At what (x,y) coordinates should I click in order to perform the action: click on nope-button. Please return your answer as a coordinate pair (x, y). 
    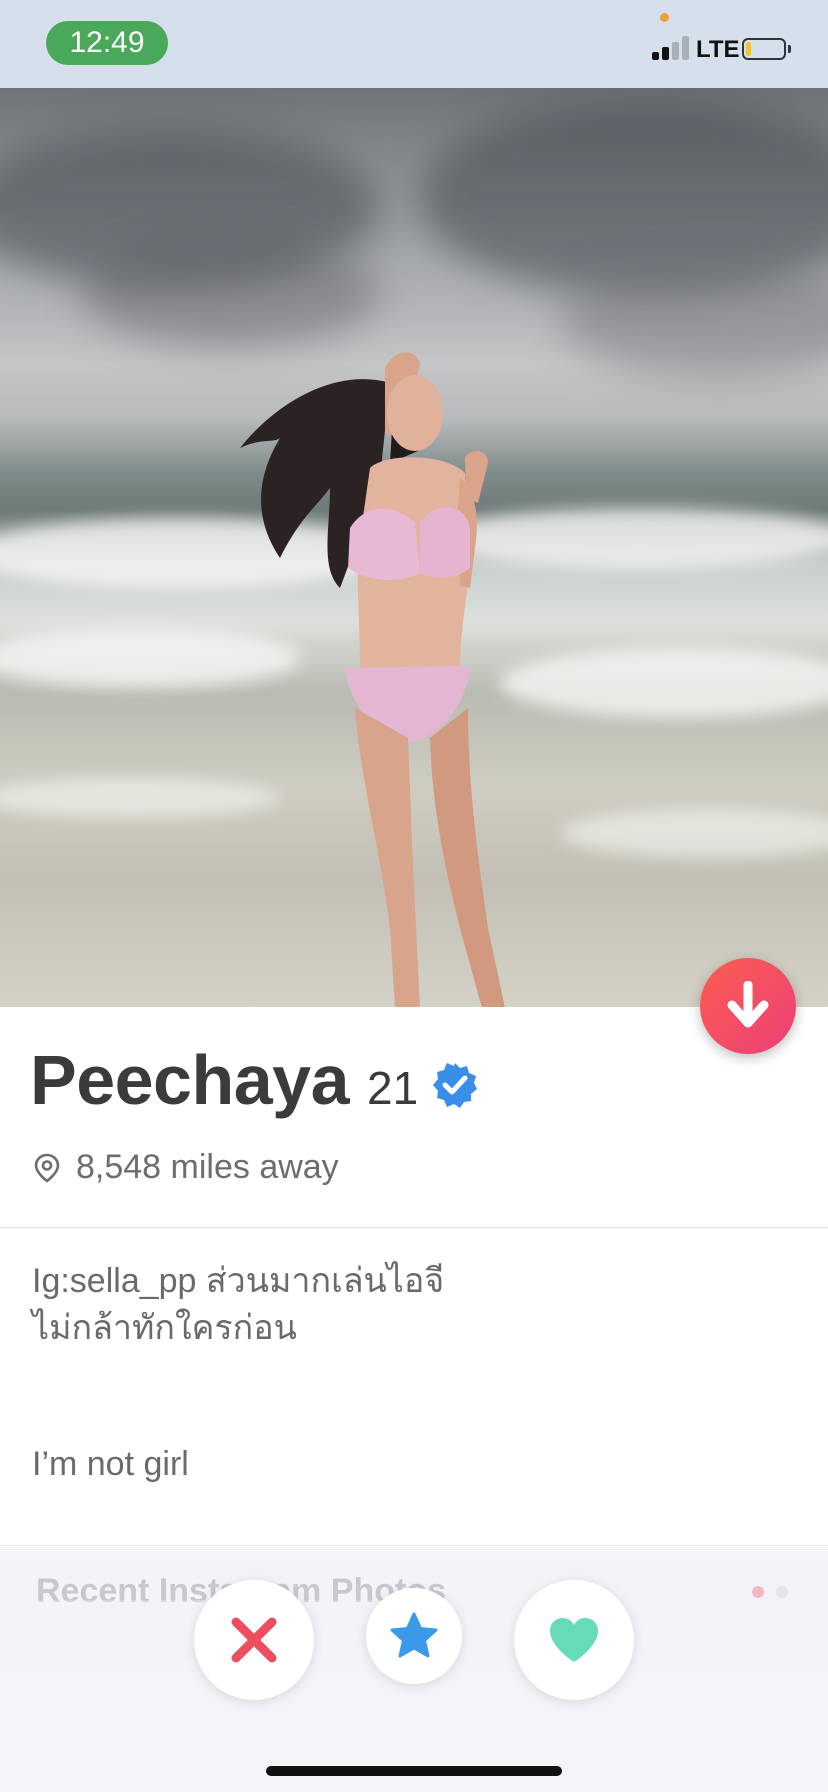
    Looking at the image, I should click on (254, 1640).